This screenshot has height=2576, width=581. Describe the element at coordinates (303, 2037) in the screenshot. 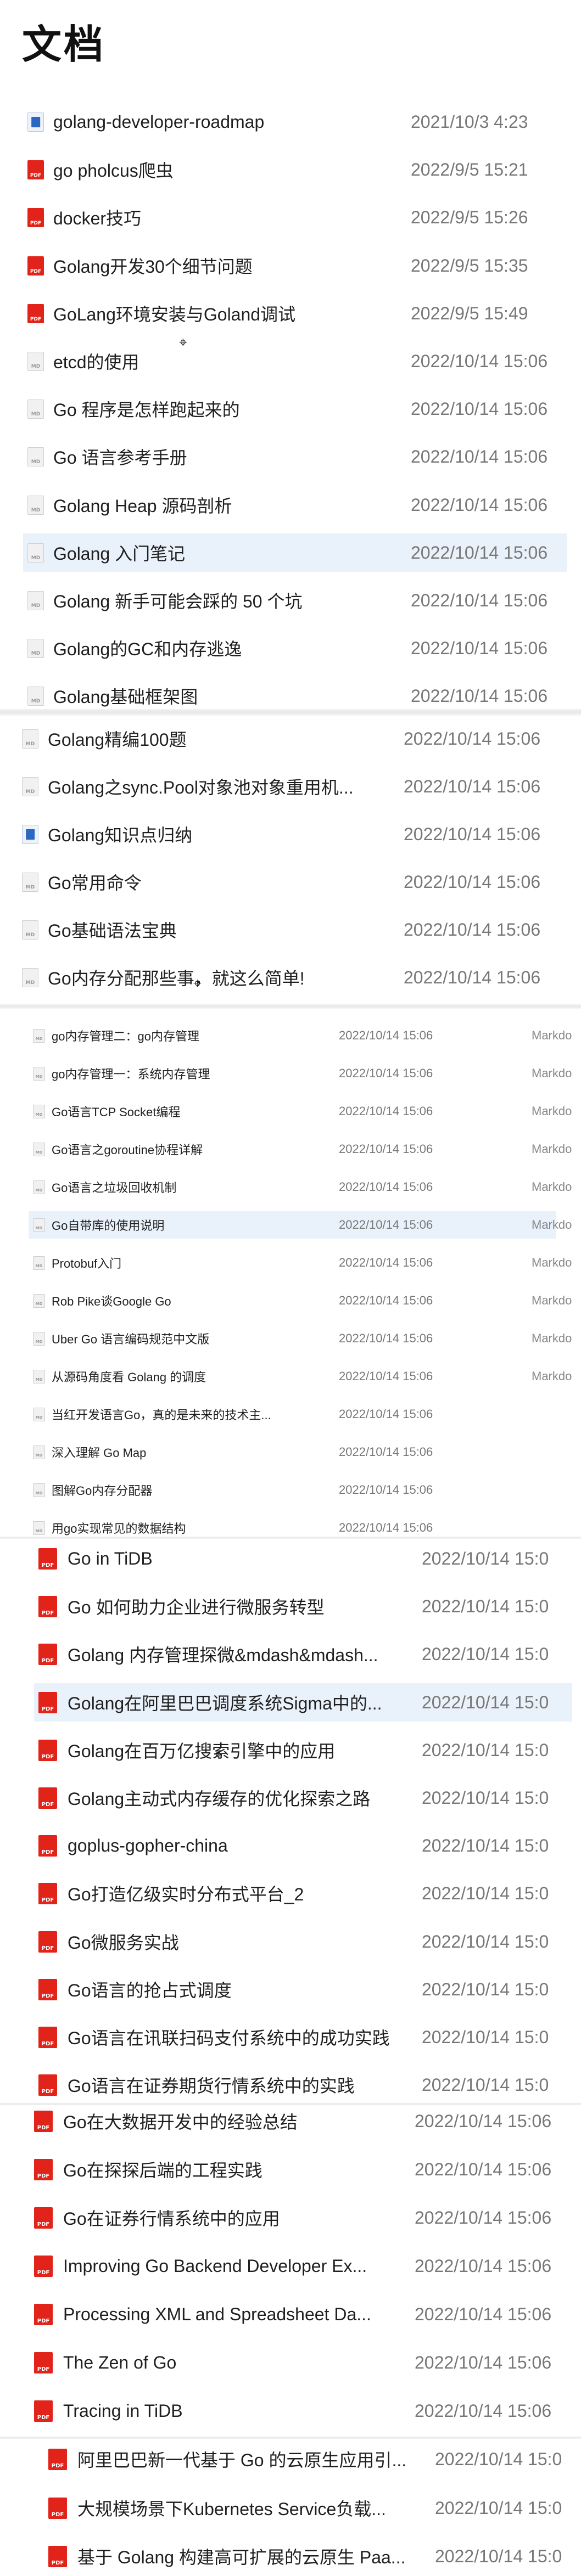

I see `file-row-44: PDF Go语言在讯联扫码支付系统中的成功实践 2022/10/14 15:0` at that location.